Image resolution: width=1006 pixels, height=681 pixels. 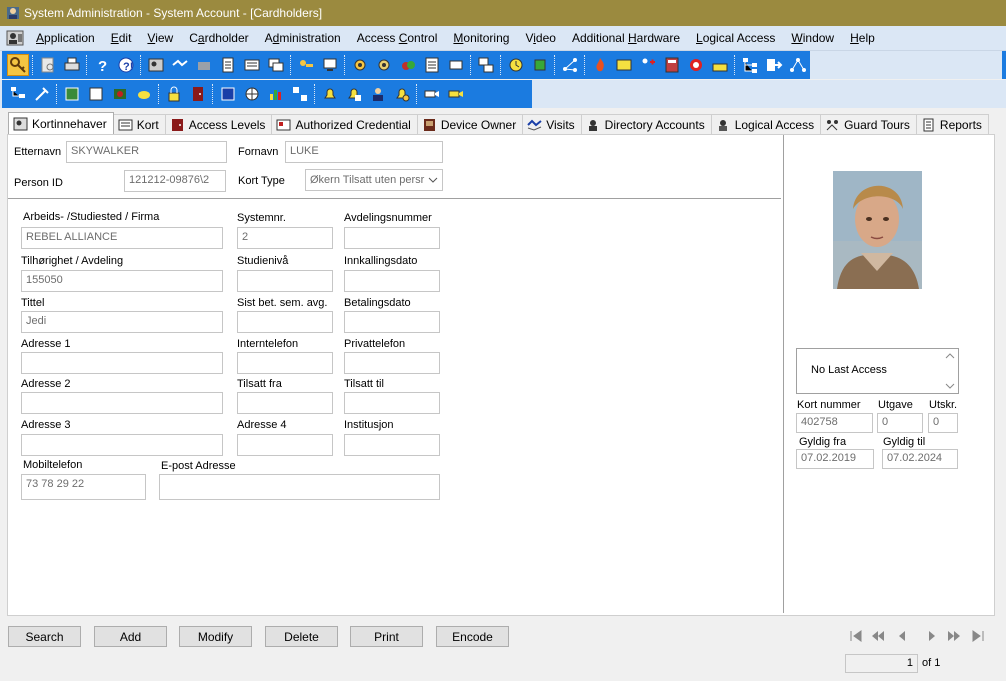 What do you see at coordinates (384, 65) in the screenshot?
I see `readers-button` at bounding box center [384, 65].